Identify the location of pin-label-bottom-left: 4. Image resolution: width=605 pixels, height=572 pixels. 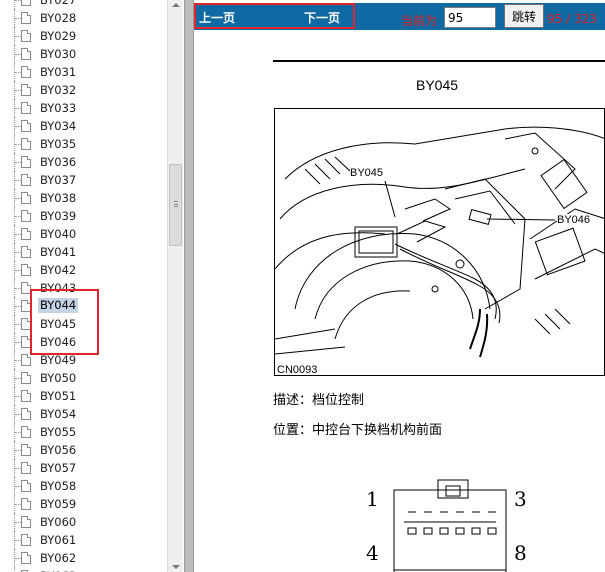
(372, 553).